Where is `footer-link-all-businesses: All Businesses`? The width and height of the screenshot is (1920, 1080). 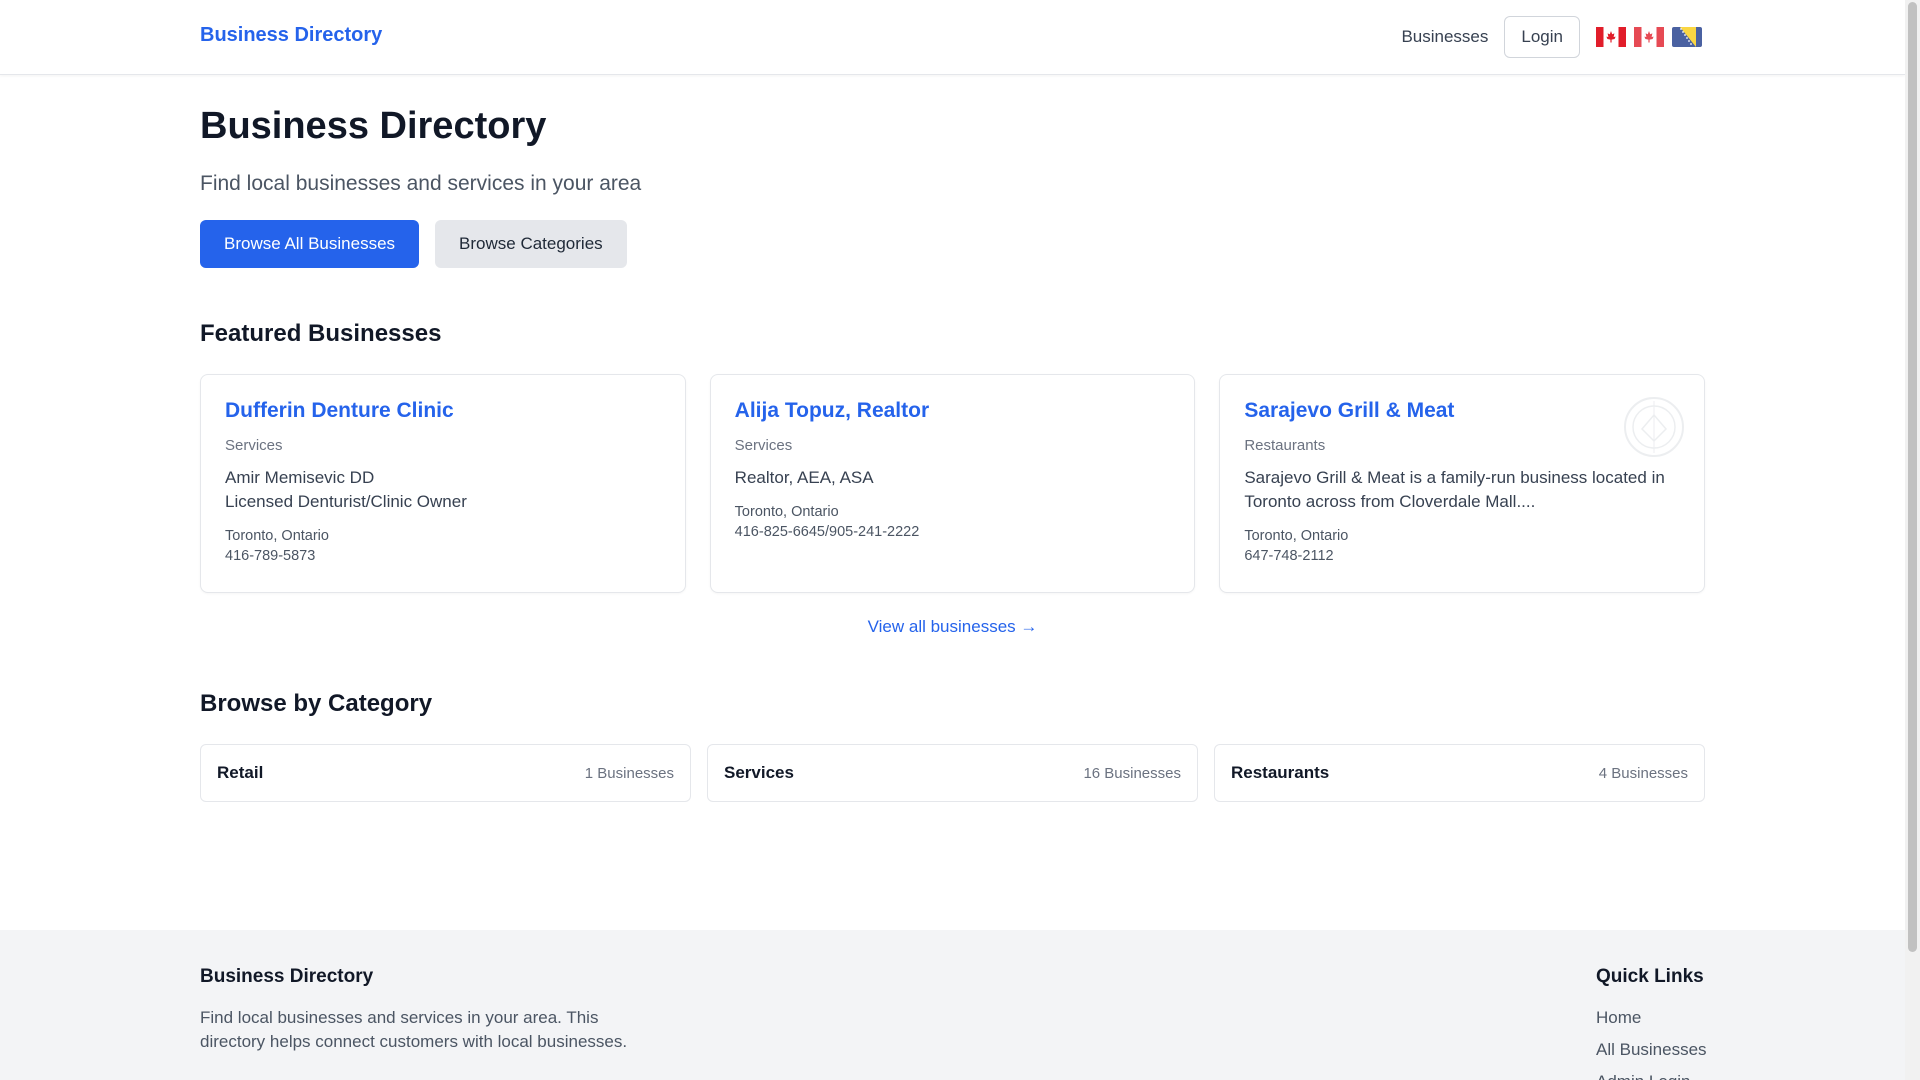 footer-link-all-businesses: All Businesses is located at coordinates (1651, 1050).